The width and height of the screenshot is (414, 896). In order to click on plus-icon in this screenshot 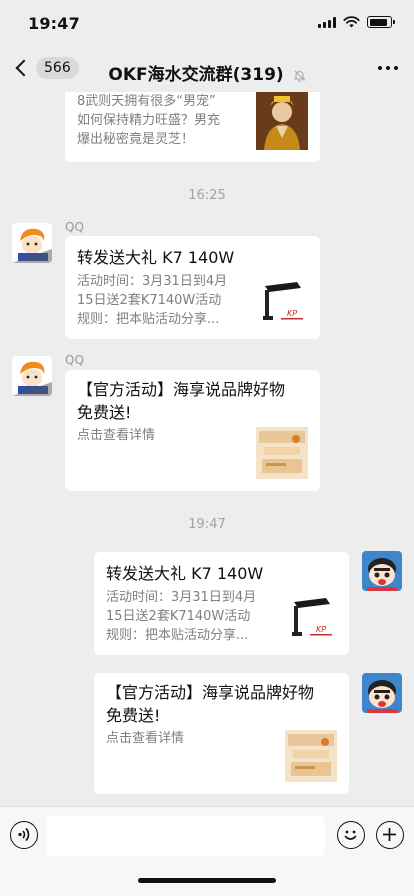, I will do `click(389, 834)`.